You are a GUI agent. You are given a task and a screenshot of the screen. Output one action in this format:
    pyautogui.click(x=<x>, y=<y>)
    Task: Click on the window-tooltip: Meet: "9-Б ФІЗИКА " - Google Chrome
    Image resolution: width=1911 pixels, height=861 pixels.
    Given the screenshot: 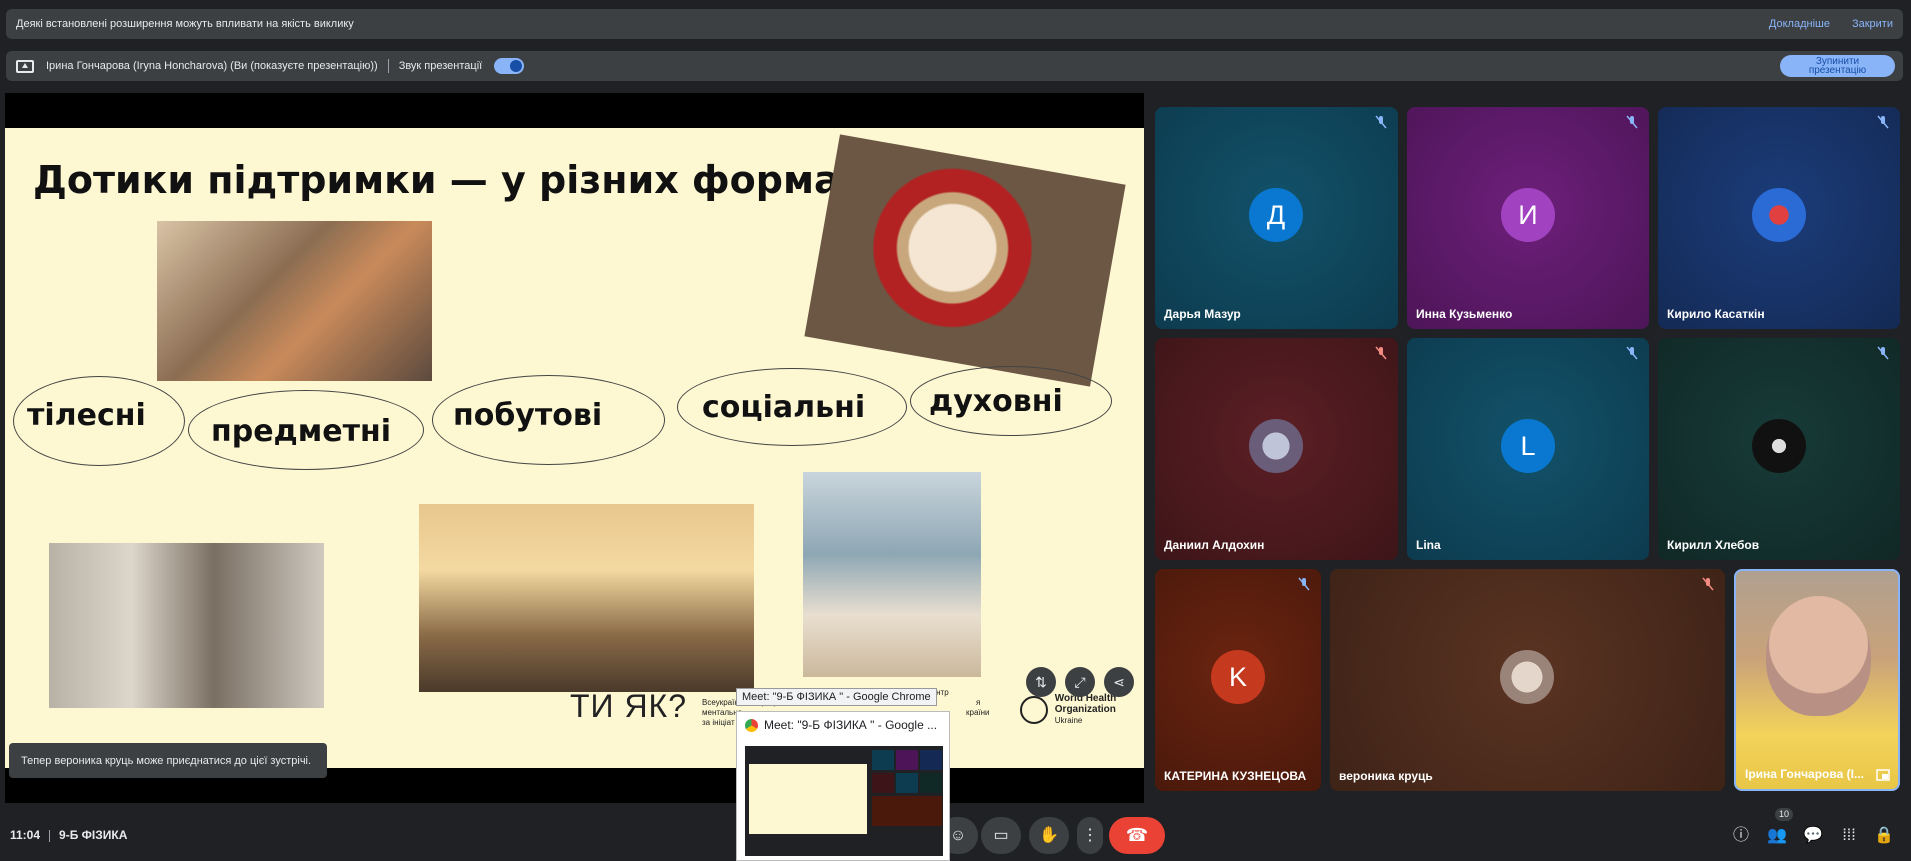 What is the action you would take?
    pyautogui.click(x=836, y=697)
    